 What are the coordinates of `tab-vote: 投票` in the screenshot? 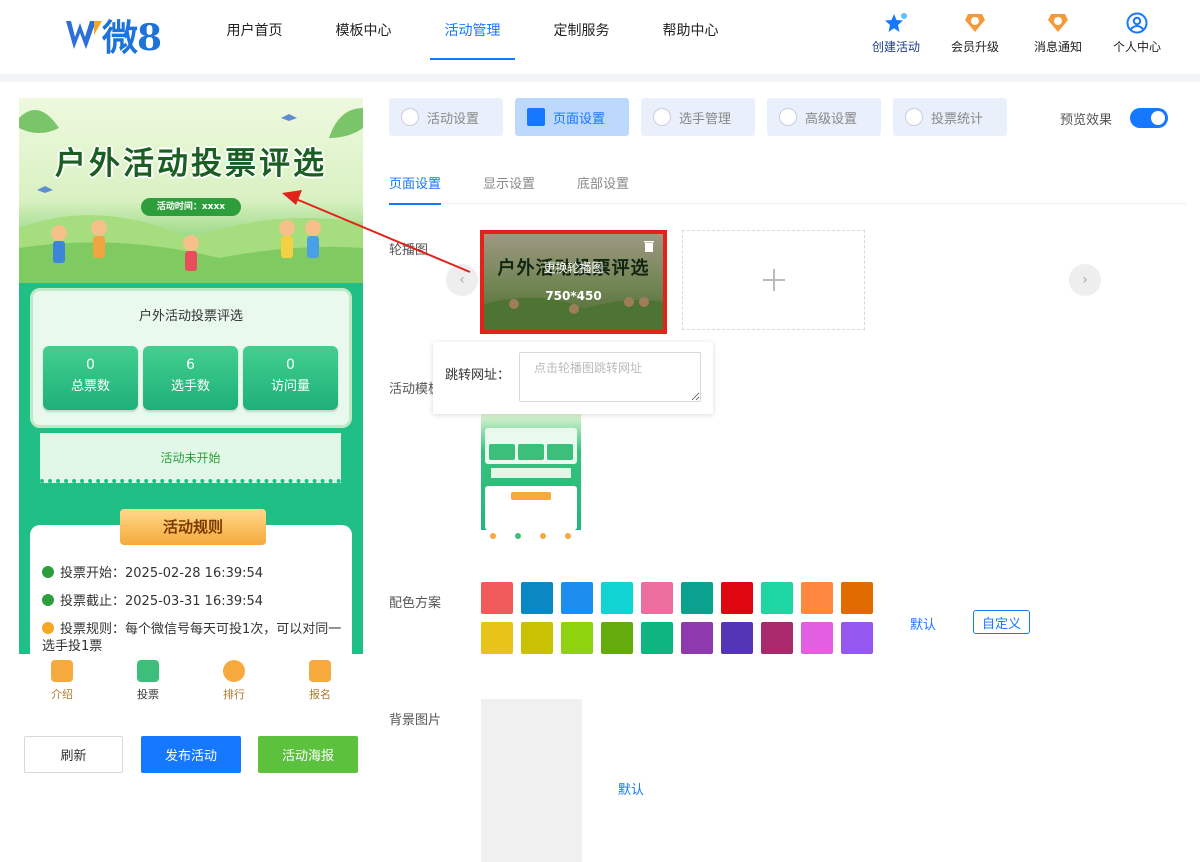 It's located at (148, 680).